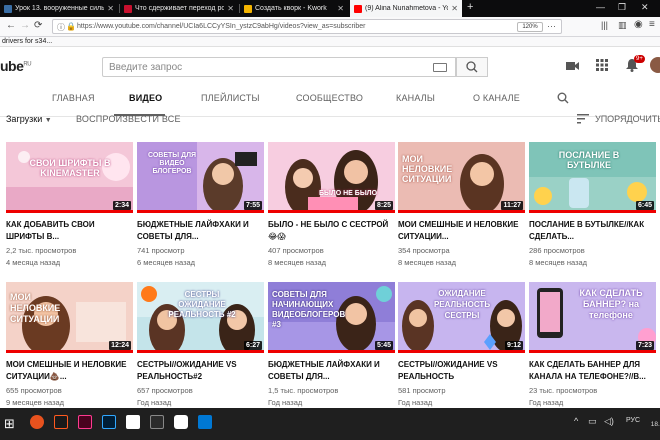 The width and height of the screenshot is (660, 440). What do you see at coordinates (461, 317) in the screenshot?
I see `video-thumbnail: ОЖИДАНИЕ РЕАЛЬНОСТЬ СЕСТРЫ 9:12` at bounding box center [461, 317].